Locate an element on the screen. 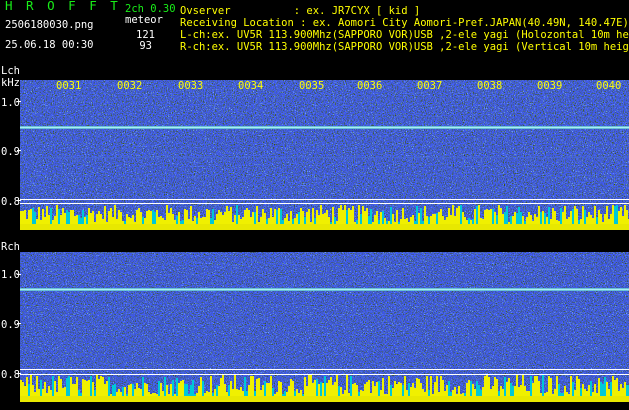  lch-tick-0.9: 0.9 is located at coordinates (10, 152).